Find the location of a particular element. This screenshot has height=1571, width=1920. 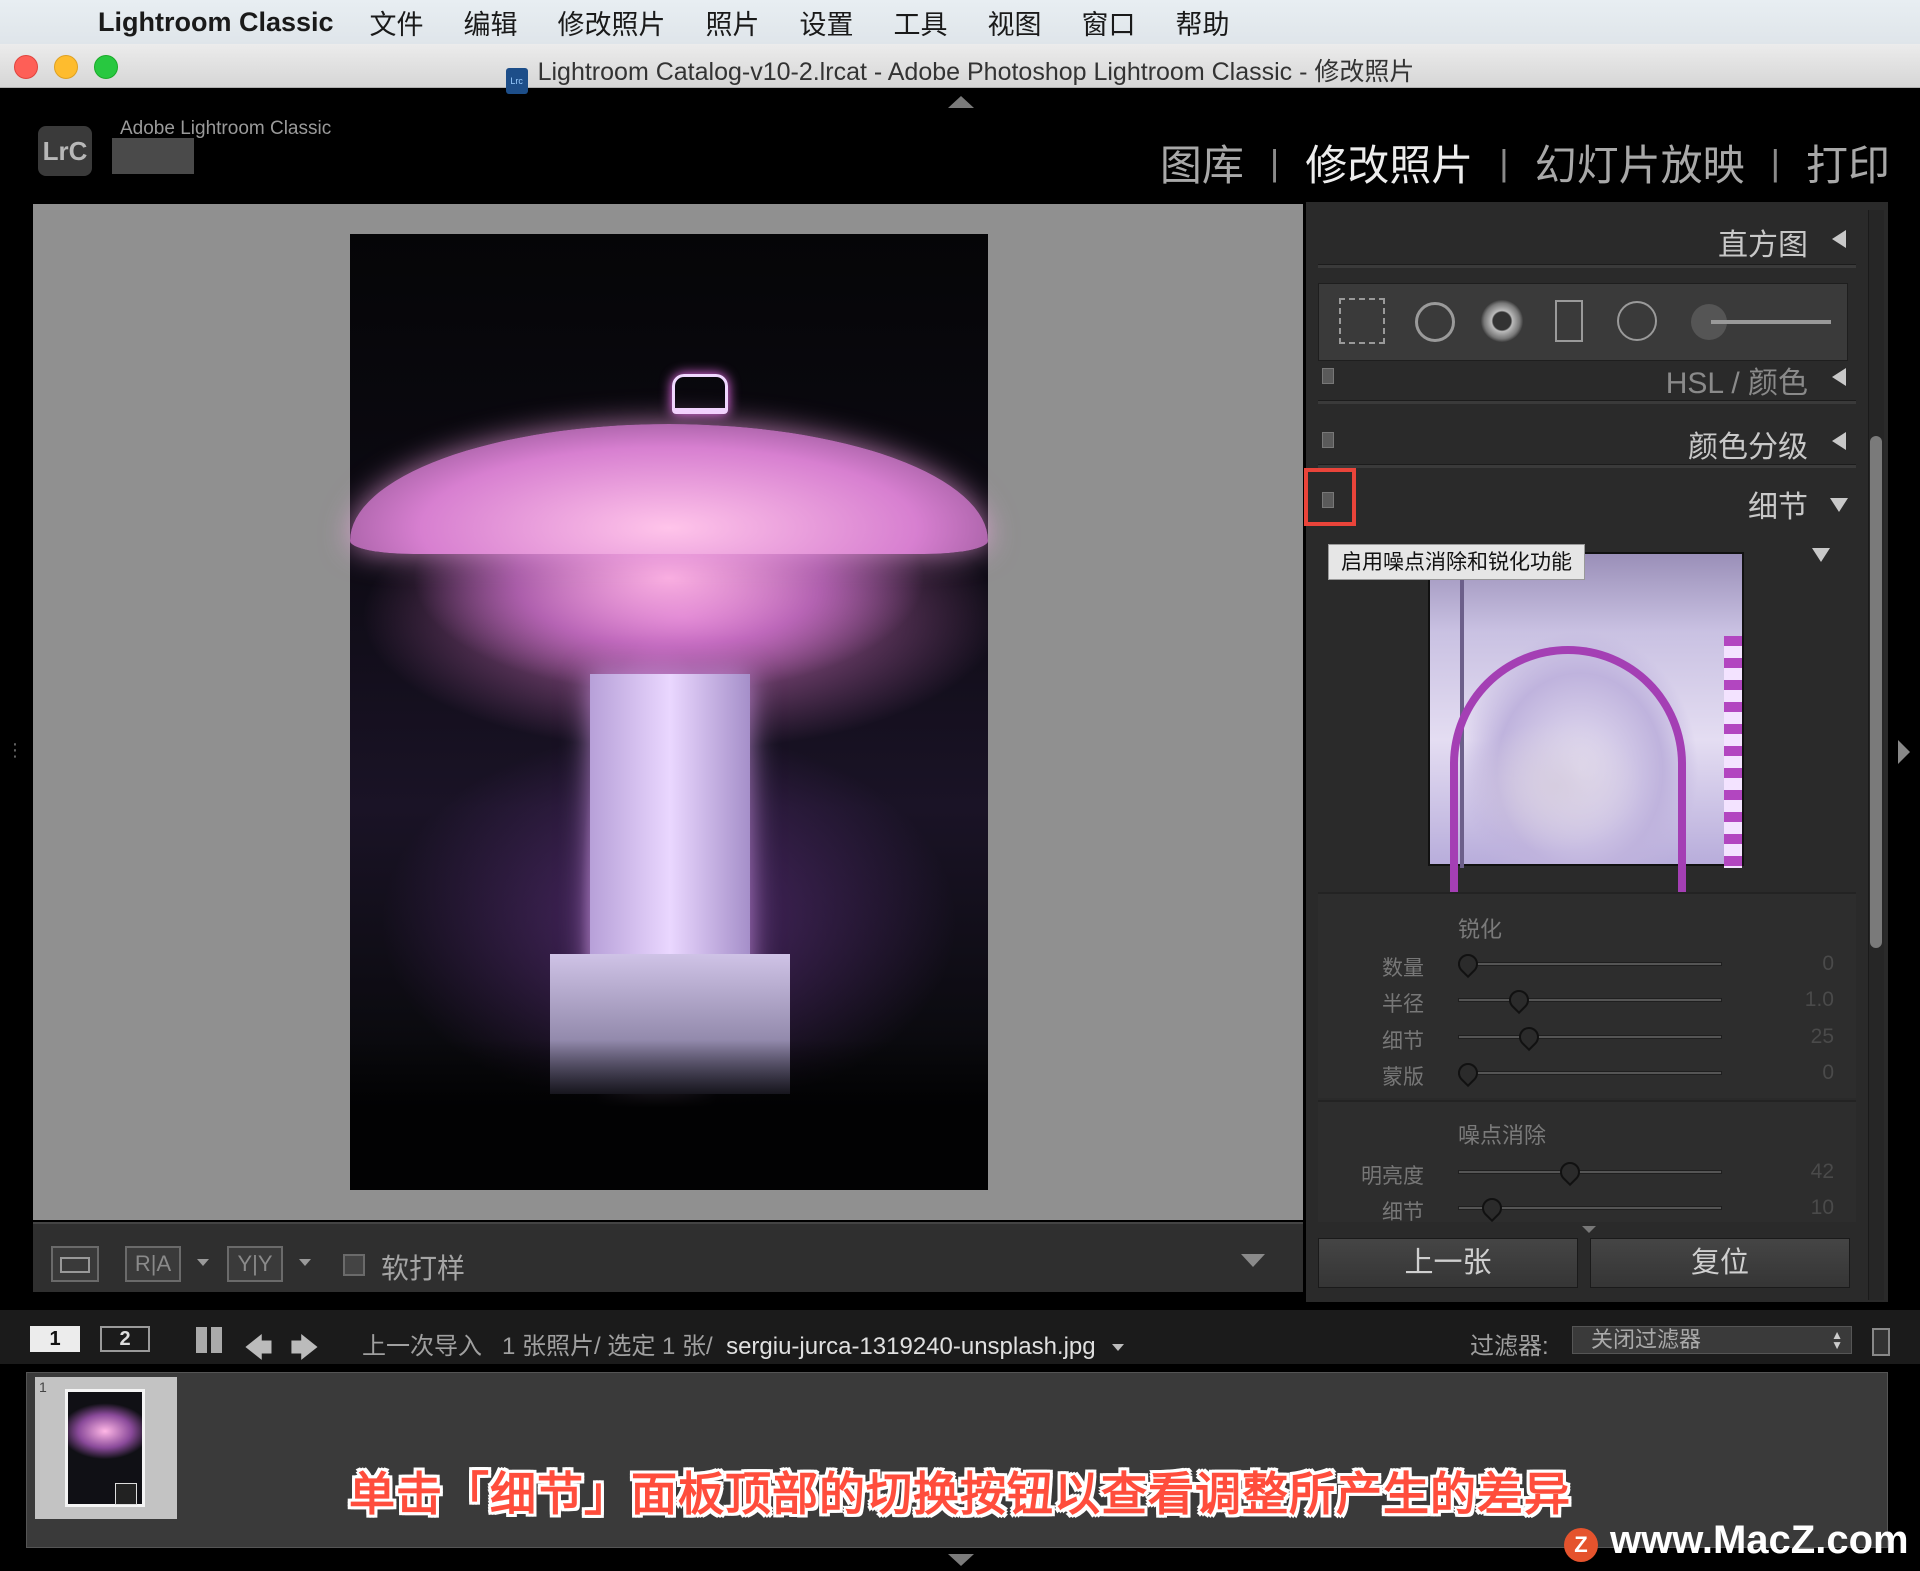

filter-label: 过滤器: is located at coordinates (1509, 1346).